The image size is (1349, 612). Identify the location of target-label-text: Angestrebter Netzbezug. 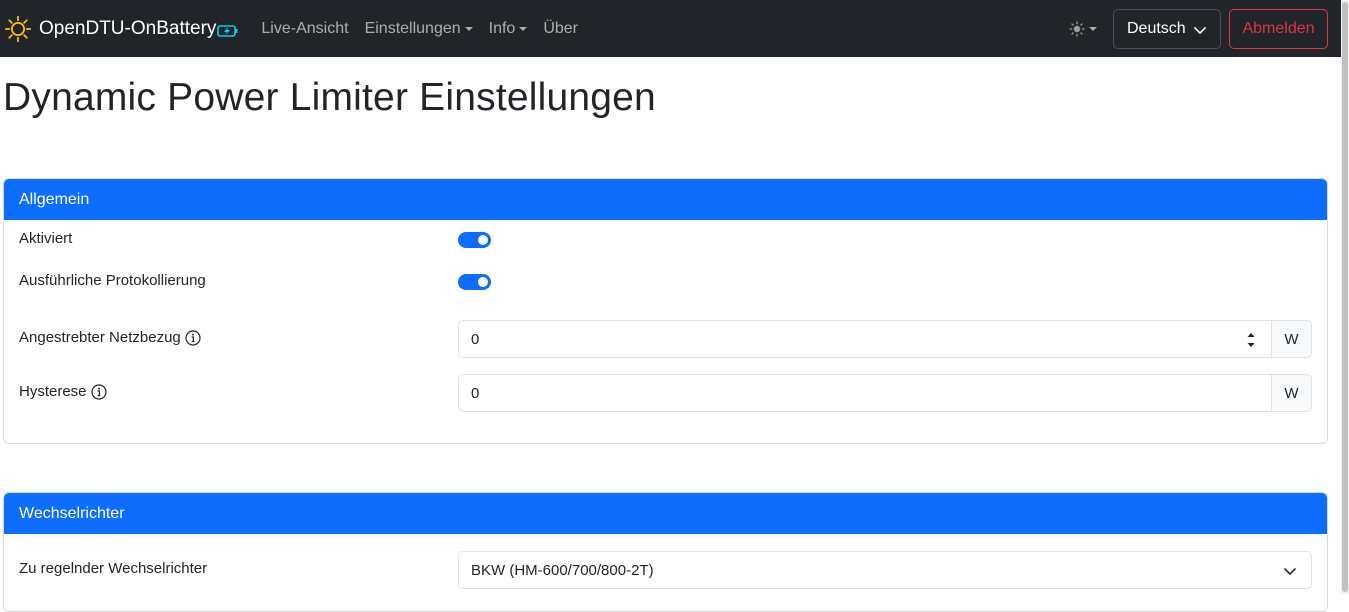
(100, 337).